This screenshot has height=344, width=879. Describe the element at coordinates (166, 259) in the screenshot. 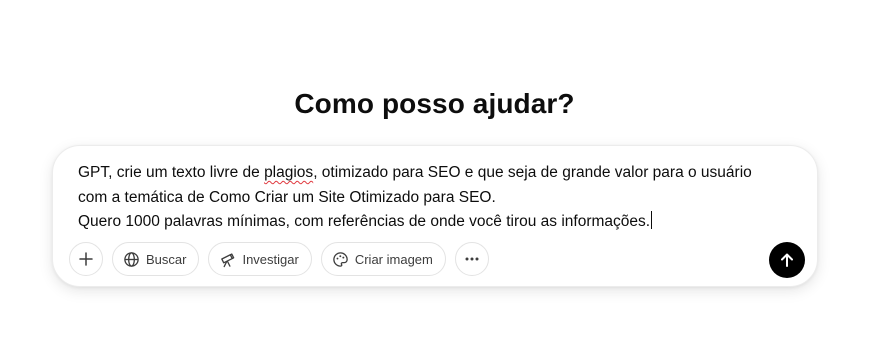

I see `buscar-label: Buscar` at that location.